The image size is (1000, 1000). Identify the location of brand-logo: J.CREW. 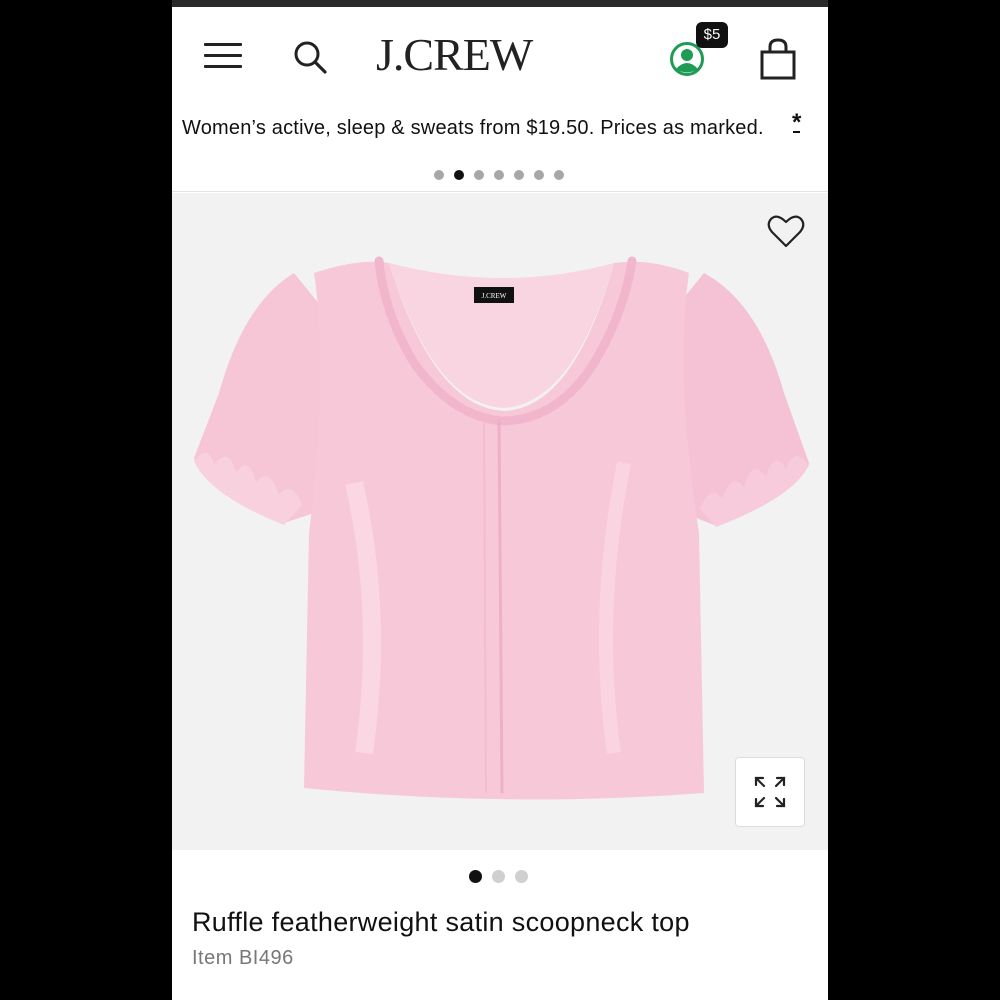
(466, 55).